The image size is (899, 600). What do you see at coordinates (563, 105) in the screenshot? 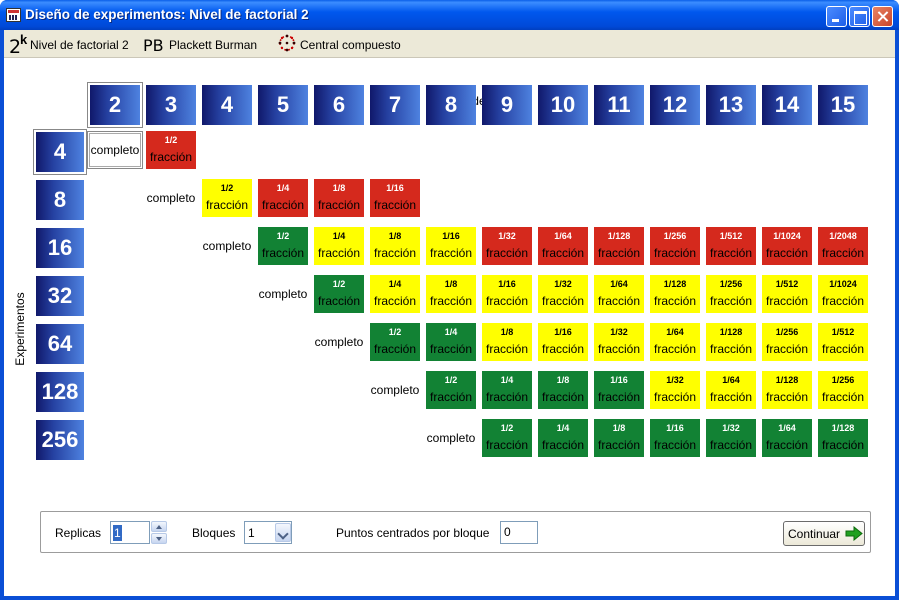
I see `factor-column-10: 10` at bounding box center [563, 105].